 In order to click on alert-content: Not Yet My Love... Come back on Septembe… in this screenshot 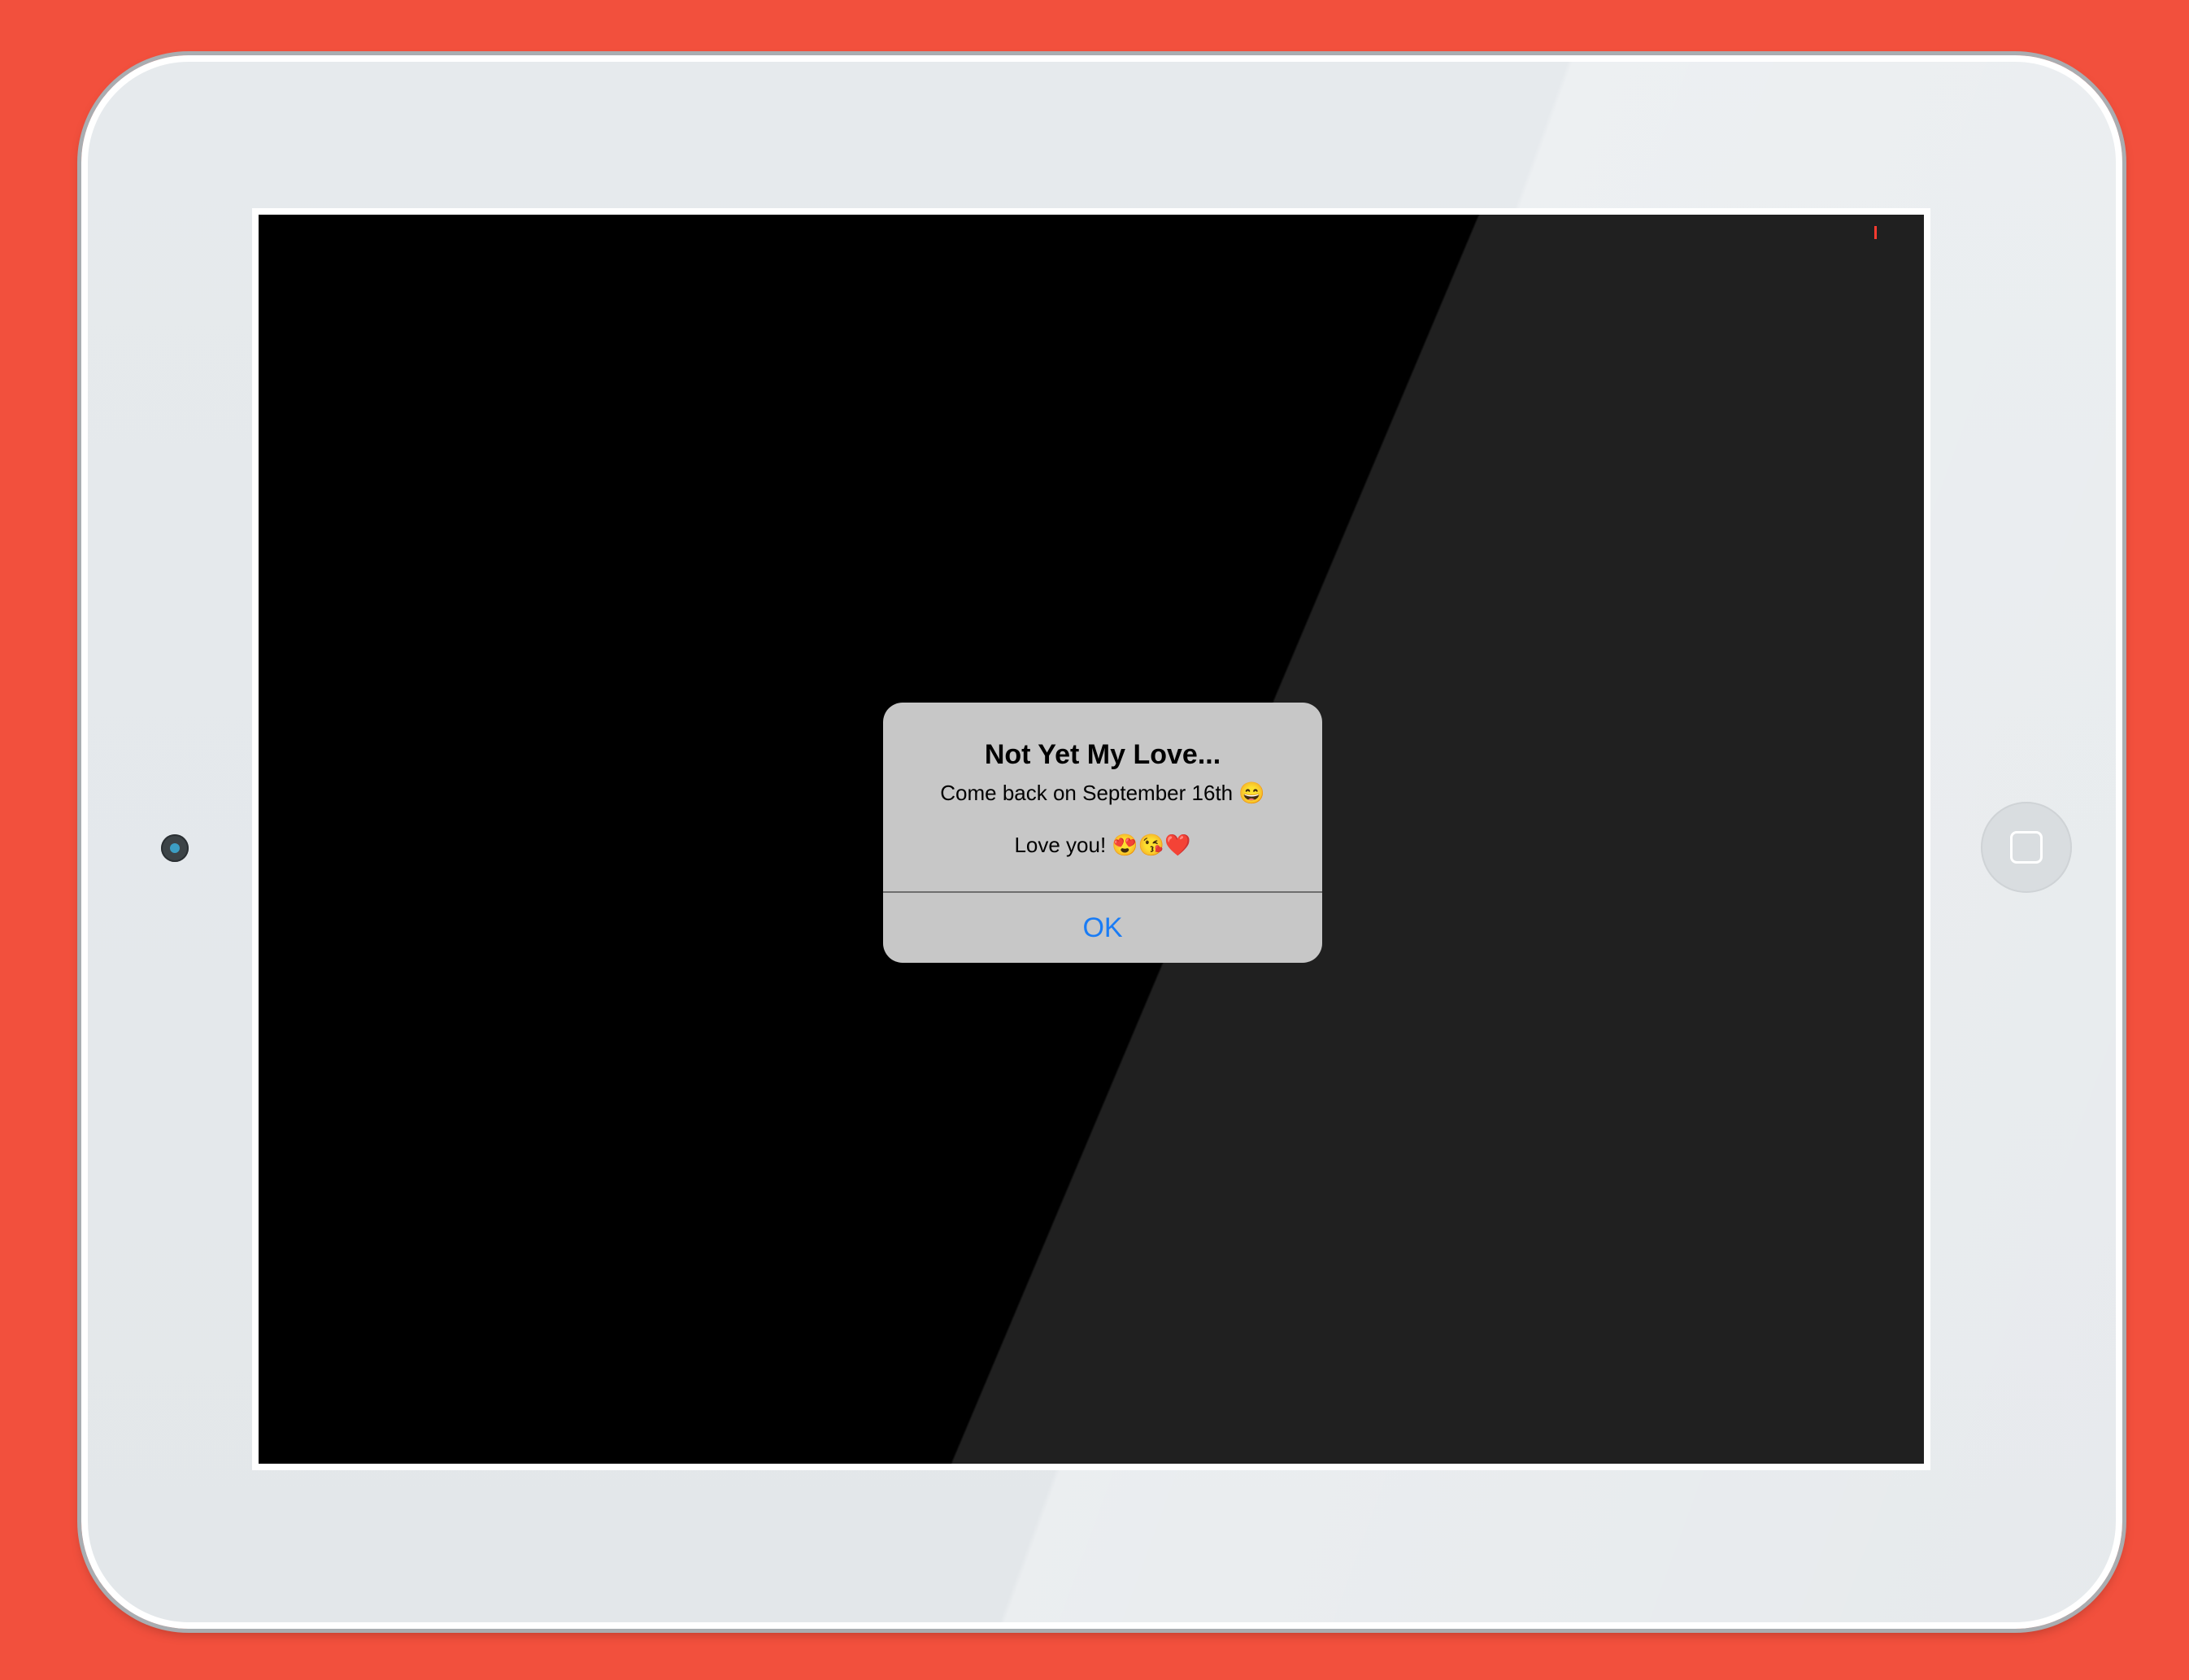, I will do `click(1102, 797)`.